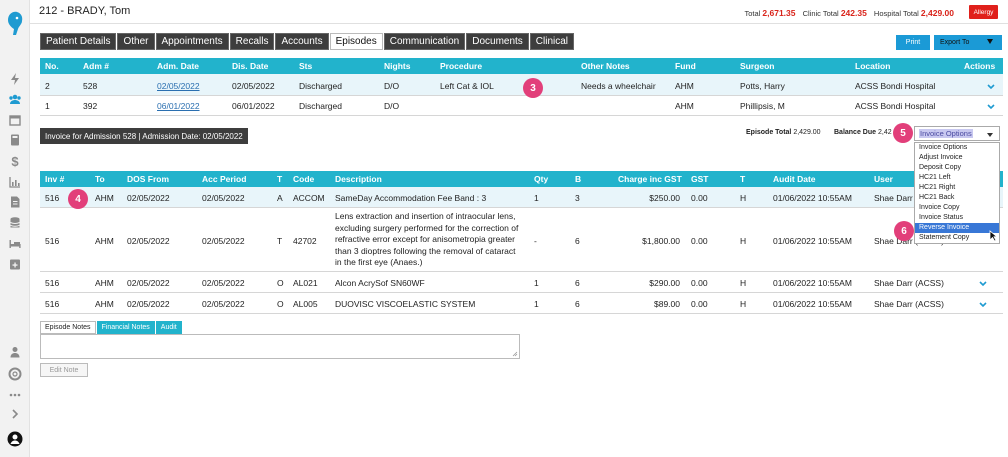 Image resolution: width=1008 pixels, height=457 pixels. What do you see at coordinates (700, 179) in the screenshot?
I see `col-gst: GST` at bounding box center [700, 179].